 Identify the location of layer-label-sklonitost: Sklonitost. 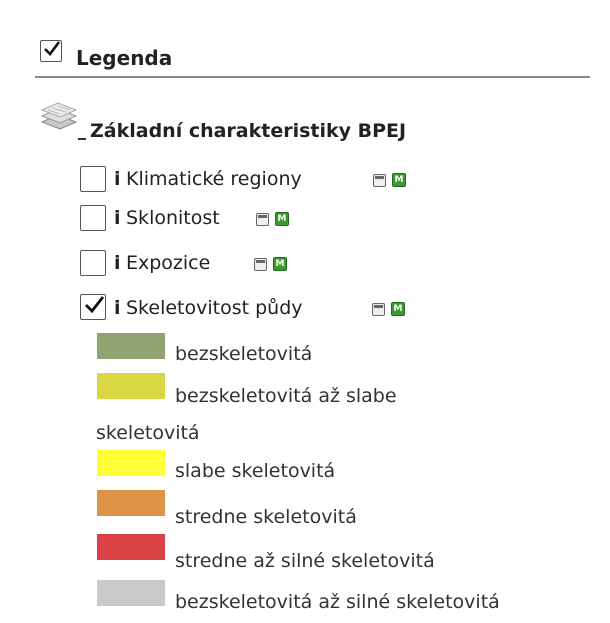
(173, 218).